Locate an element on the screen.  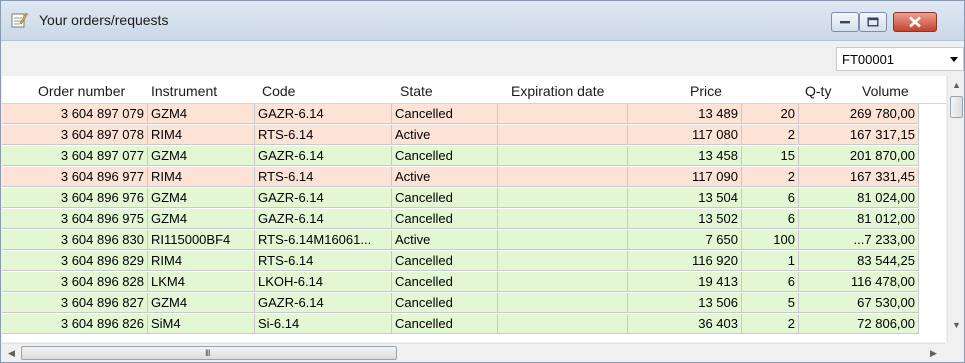
cell-volume: 81 012,00 is located at coordinates (859, 219).